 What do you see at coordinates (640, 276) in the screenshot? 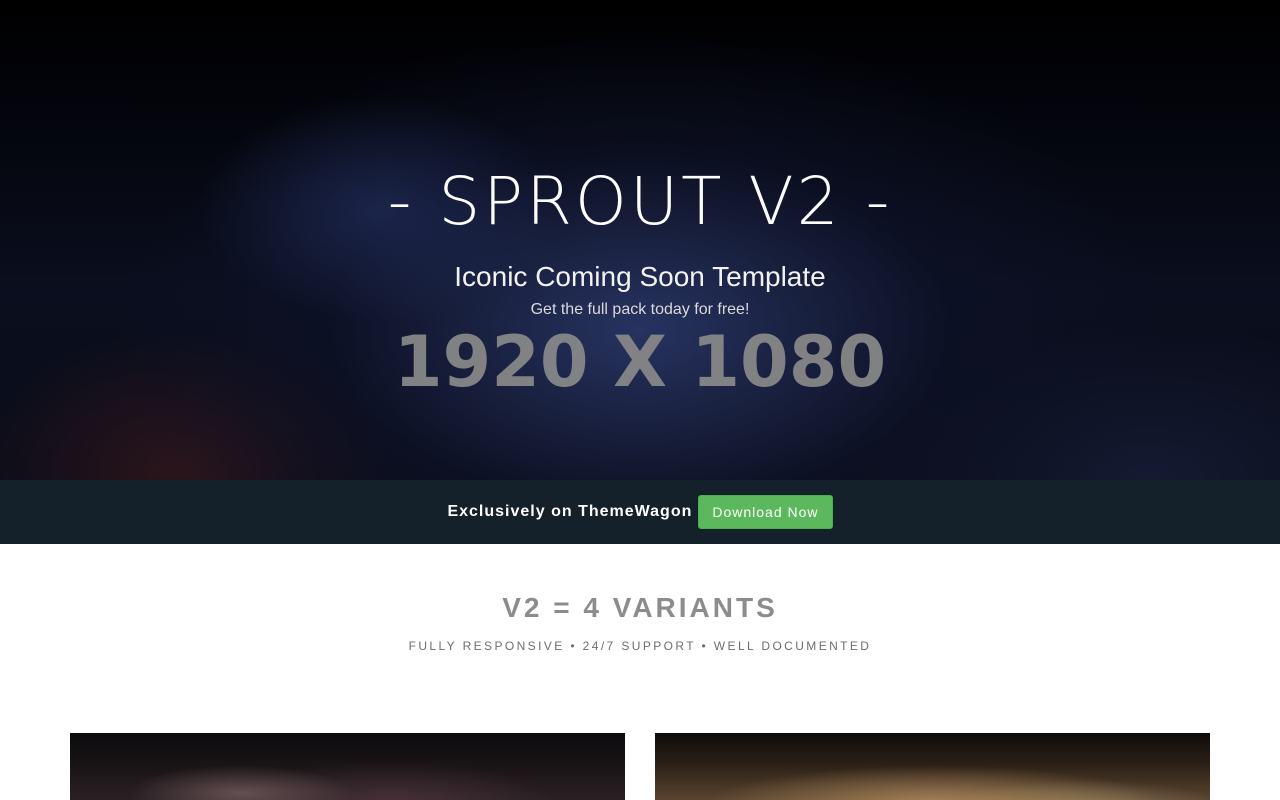
I see `hero-subtitle: Iconic Coming Soon Template` at bounding box center [640, 276].